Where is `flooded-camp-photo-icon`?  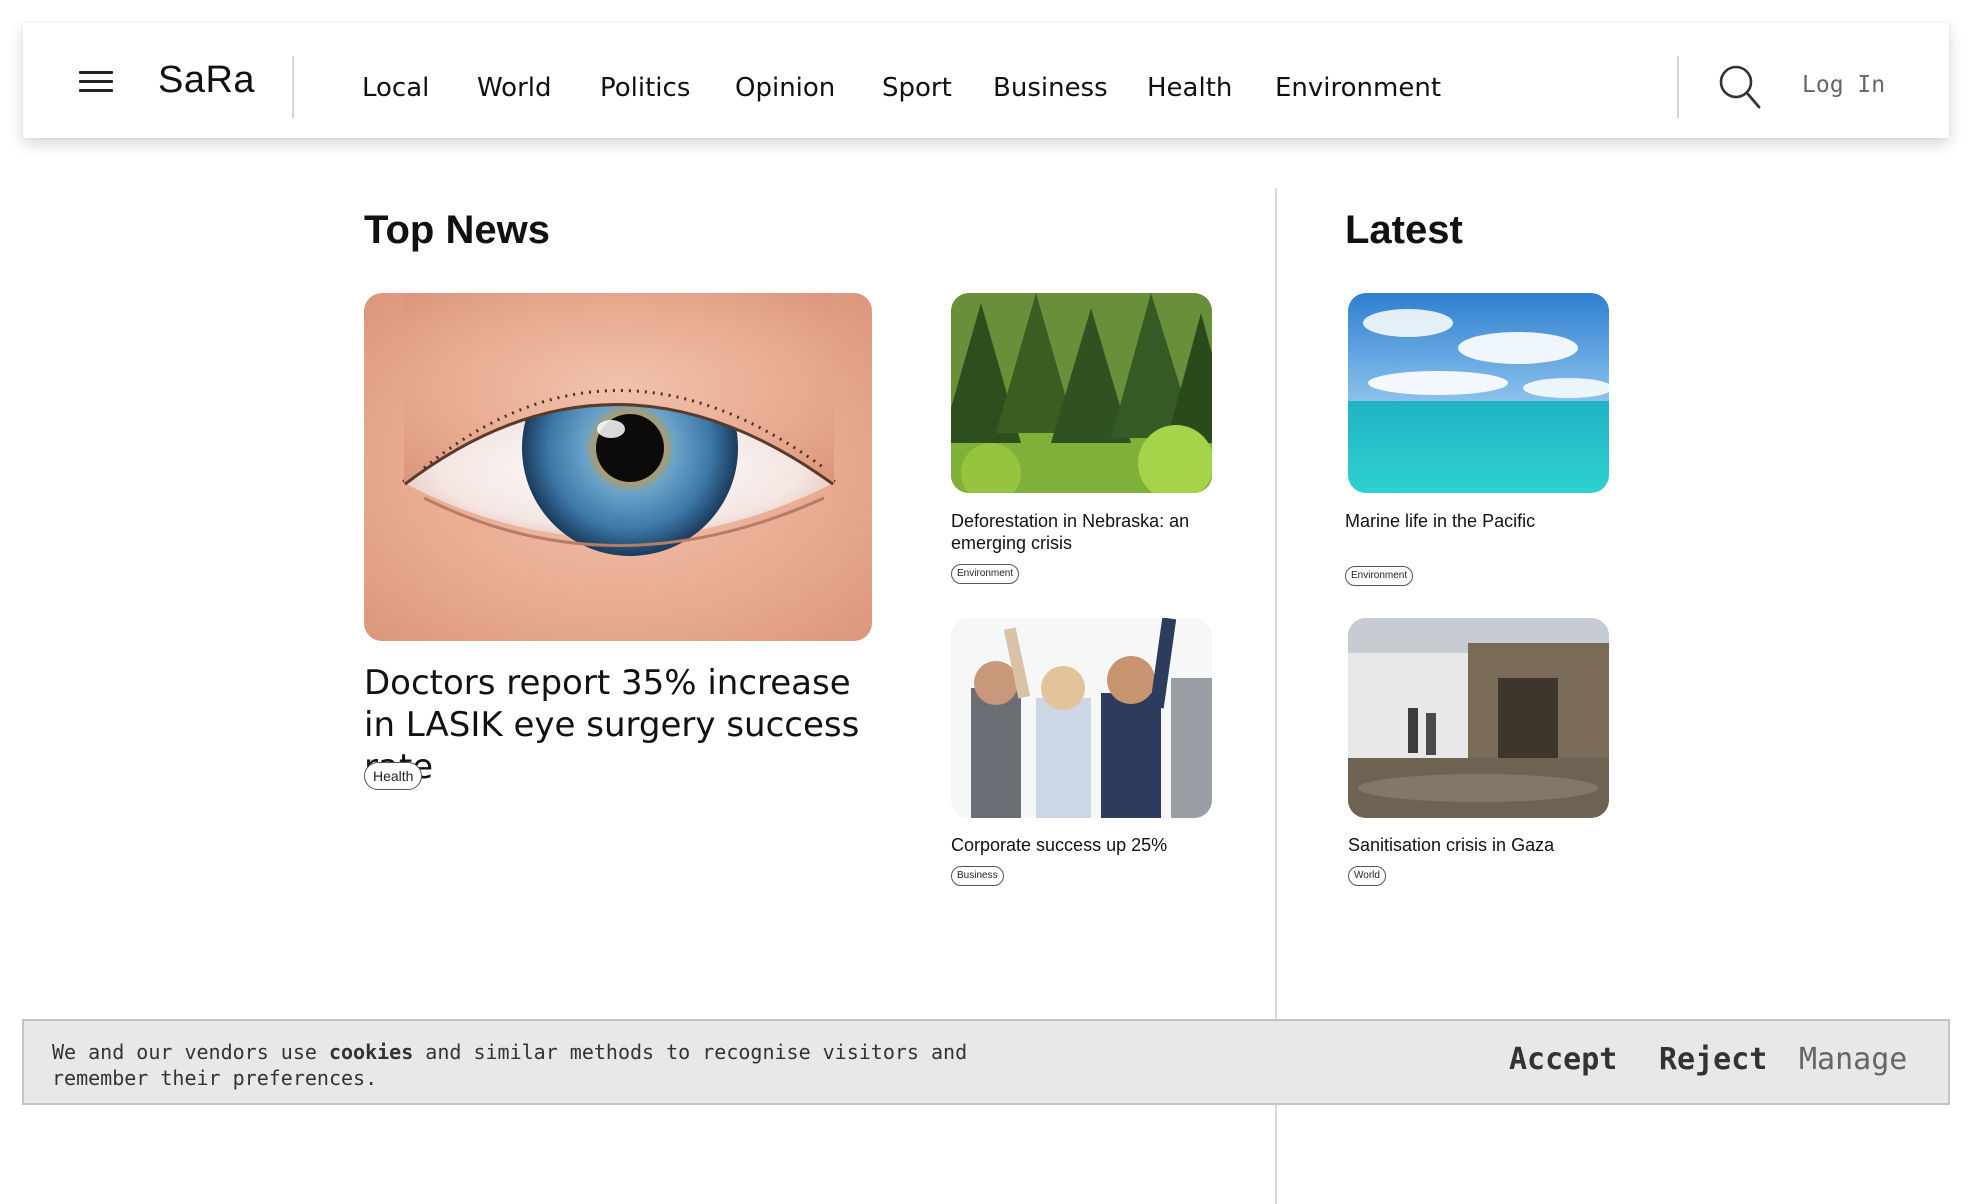 flooded-camp-photo-icon is located at coordinates (1478, 718).